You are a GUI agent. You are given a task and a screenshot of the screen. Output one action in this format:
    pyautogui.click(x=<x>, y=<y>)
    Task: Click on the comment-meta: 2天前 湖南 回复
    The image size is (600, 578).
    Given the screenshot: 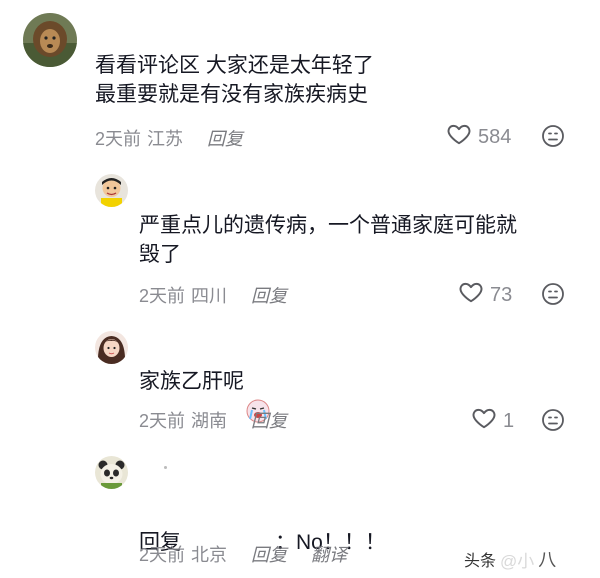 What is the action you would take?
    pyautogui.click(x=213, y=420)
    